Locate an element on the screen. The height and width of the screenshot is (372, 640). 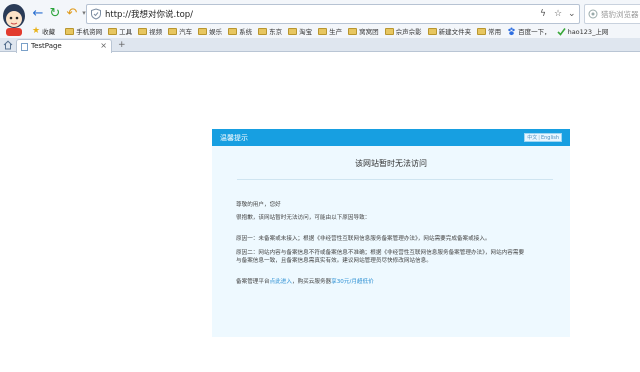
search-engine-icon is located at coordinates (593, 14).